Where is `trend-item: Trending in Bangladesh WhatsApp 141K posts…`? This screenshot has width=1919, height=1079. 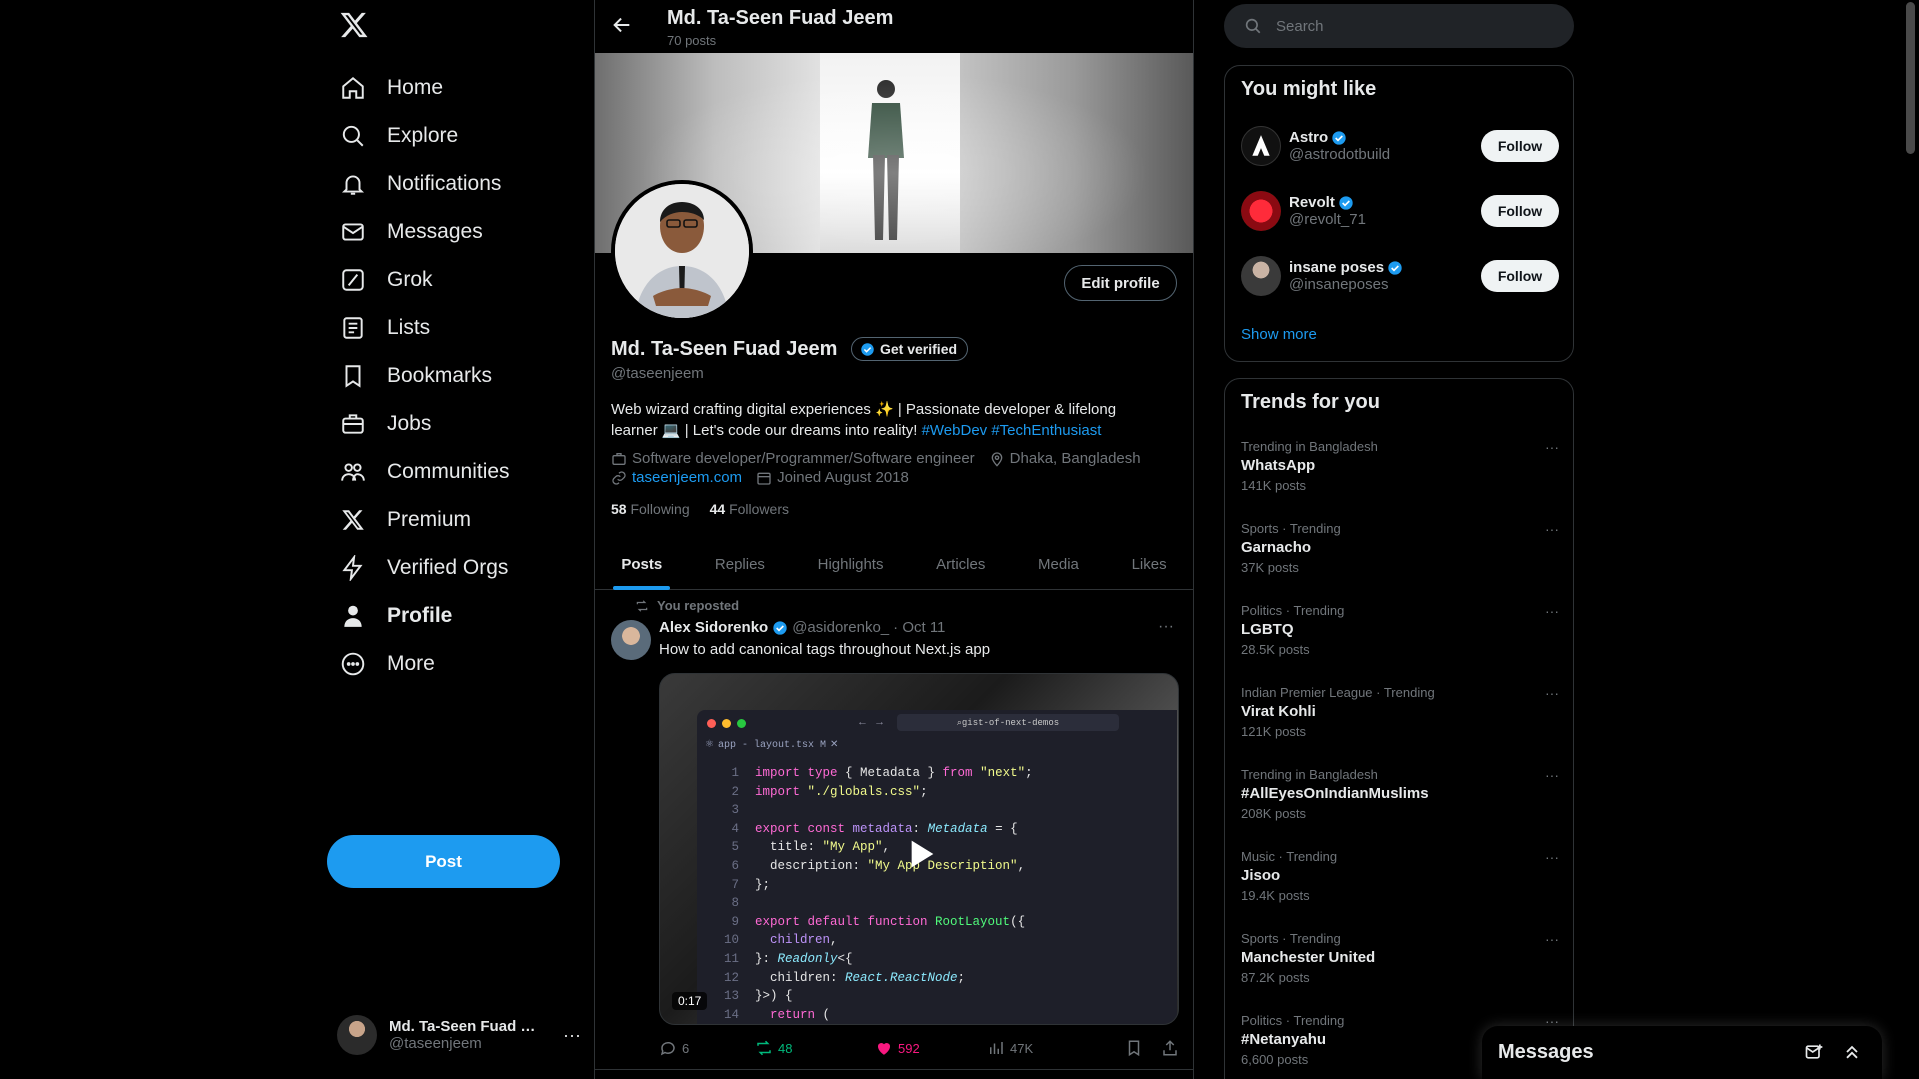 trend-item: Trending in Bangladesh WhatsApp 141K posts… is located at coordinates (1400, 469).